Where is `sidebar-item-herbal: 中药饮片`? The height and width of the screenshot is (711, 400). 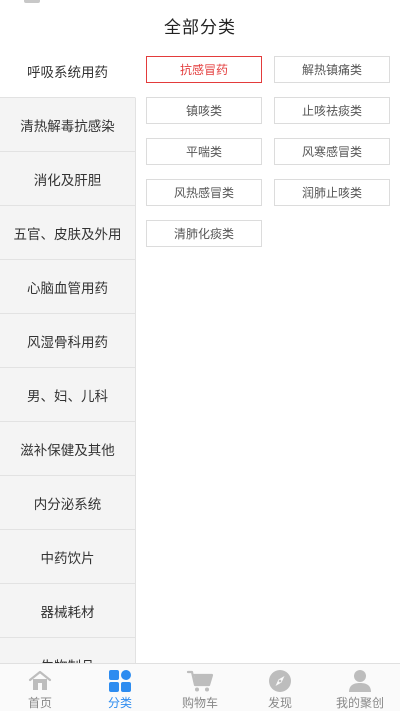 sidebar-item-herbal: 中药饮片 is located at coordinates (68, 557).